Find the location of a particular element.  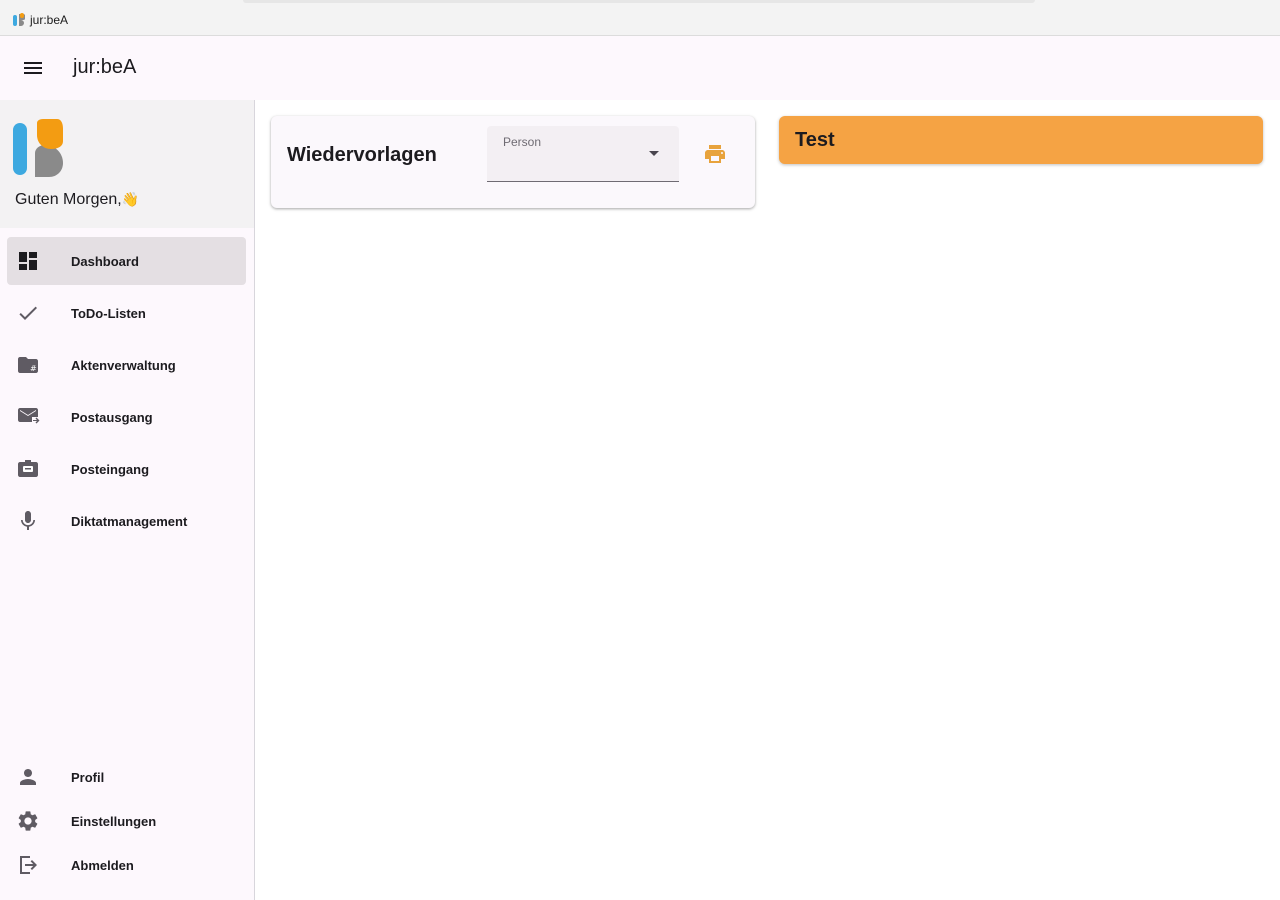

sidebar-item-label: Abmelden is located at coordinates (102, 865).